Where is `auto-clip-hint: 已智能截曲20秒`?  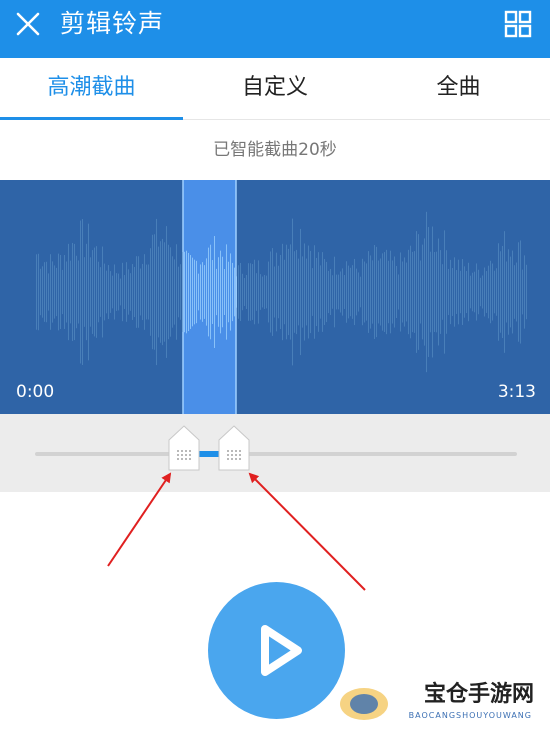 auto-clip-hint: 已智能截曲20秒 is located at coordinates (275, 150).